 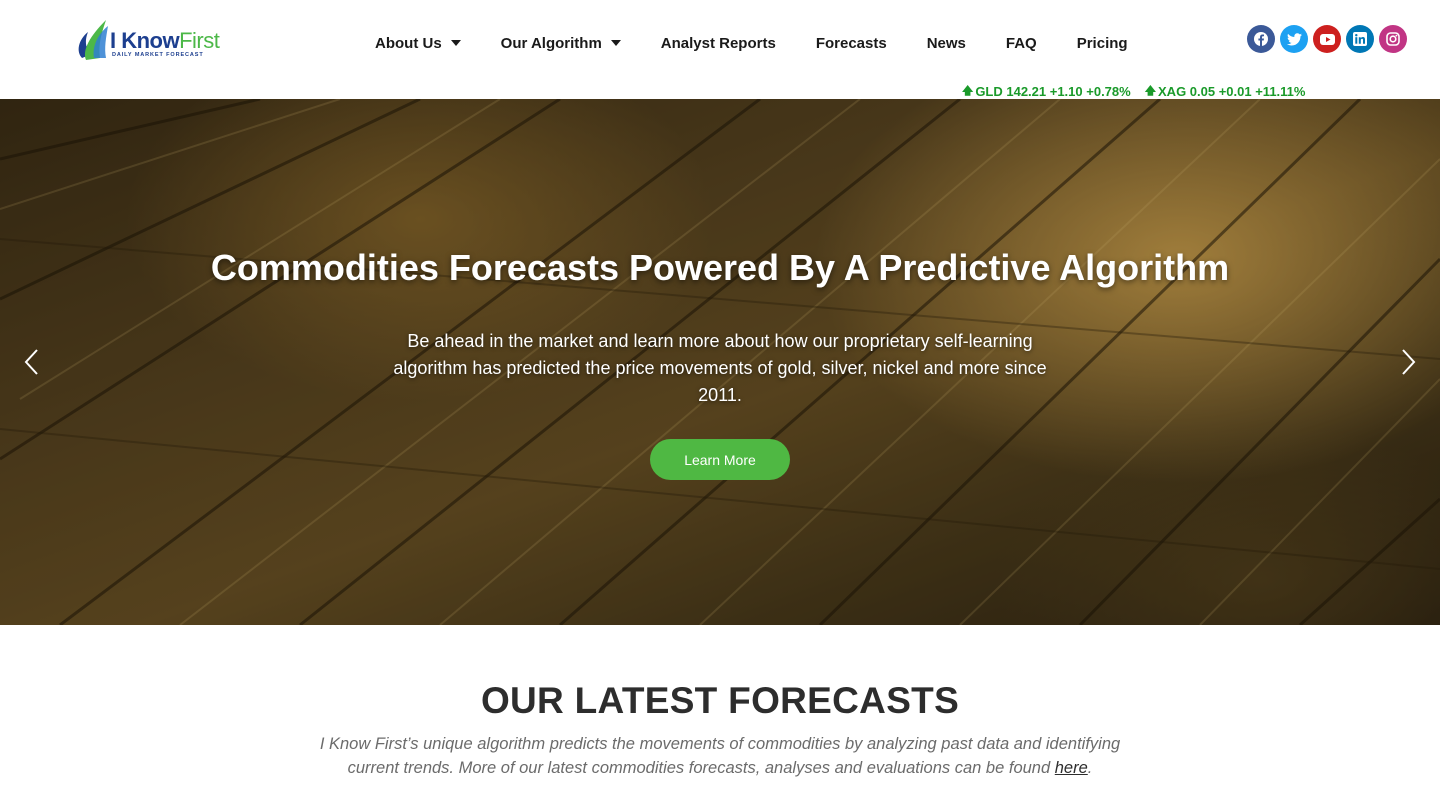 What do you see at coordinates (1071, 768) in the screenshot?
I see `here-link: here` at bounding box center [1071, 768].